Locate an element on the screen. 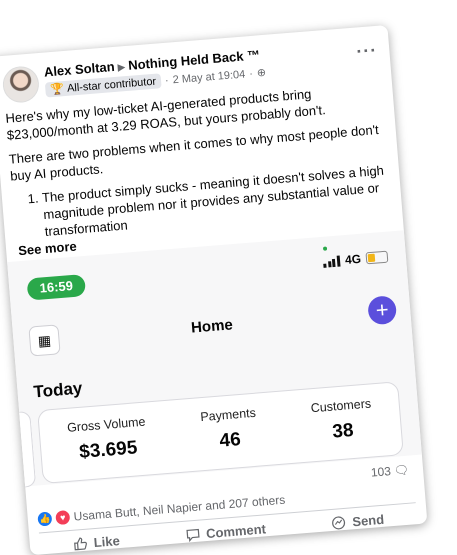  send-button: Send is located at coordinates (358, 521).